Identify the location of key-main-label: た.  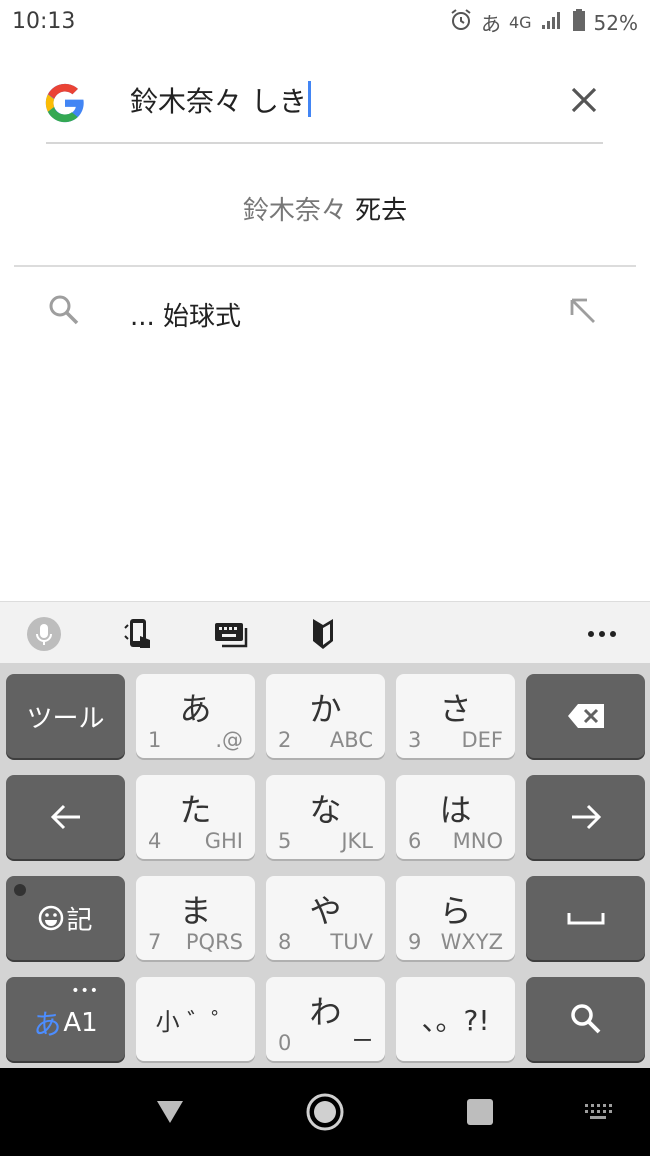
(195, 810).